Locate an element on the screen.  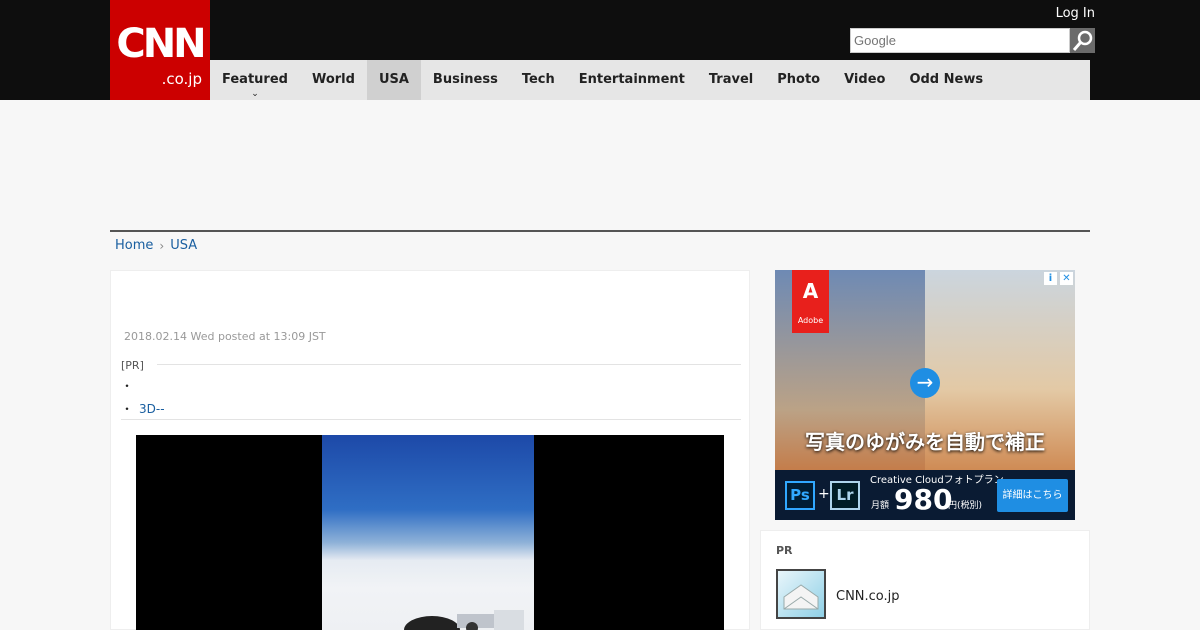
nav-label: Business is located at coordinates (465, 79).